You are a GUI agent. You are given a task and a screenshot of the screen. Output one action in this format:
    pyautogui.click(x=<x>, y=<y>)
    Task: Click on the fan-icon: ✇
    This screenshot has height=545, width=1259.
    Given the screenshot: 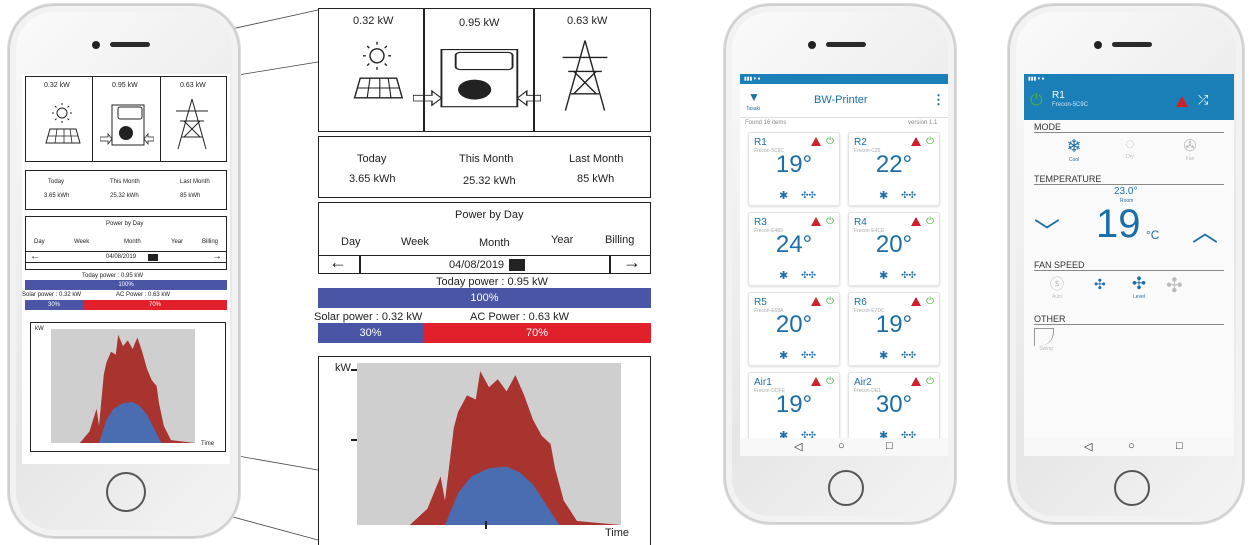 What is the action you would take?
    pyautogui.click(x=1190, y=146)
    